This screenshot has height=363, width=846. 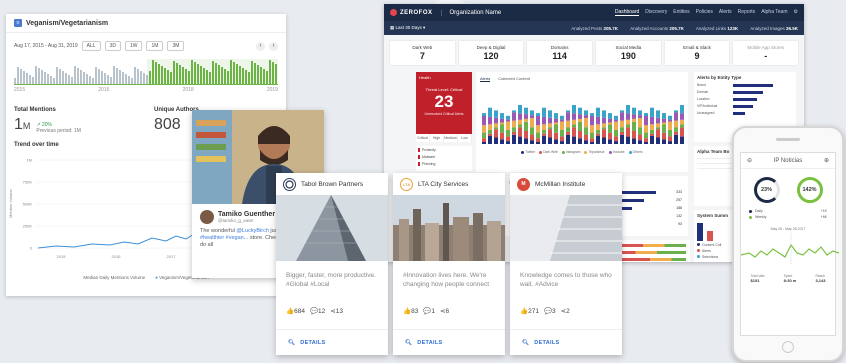 What do you see at coordinates (422, 53) in the screenshot?
I see `card-dark-web: Dark Web 7` at bounding box center [422, 53].